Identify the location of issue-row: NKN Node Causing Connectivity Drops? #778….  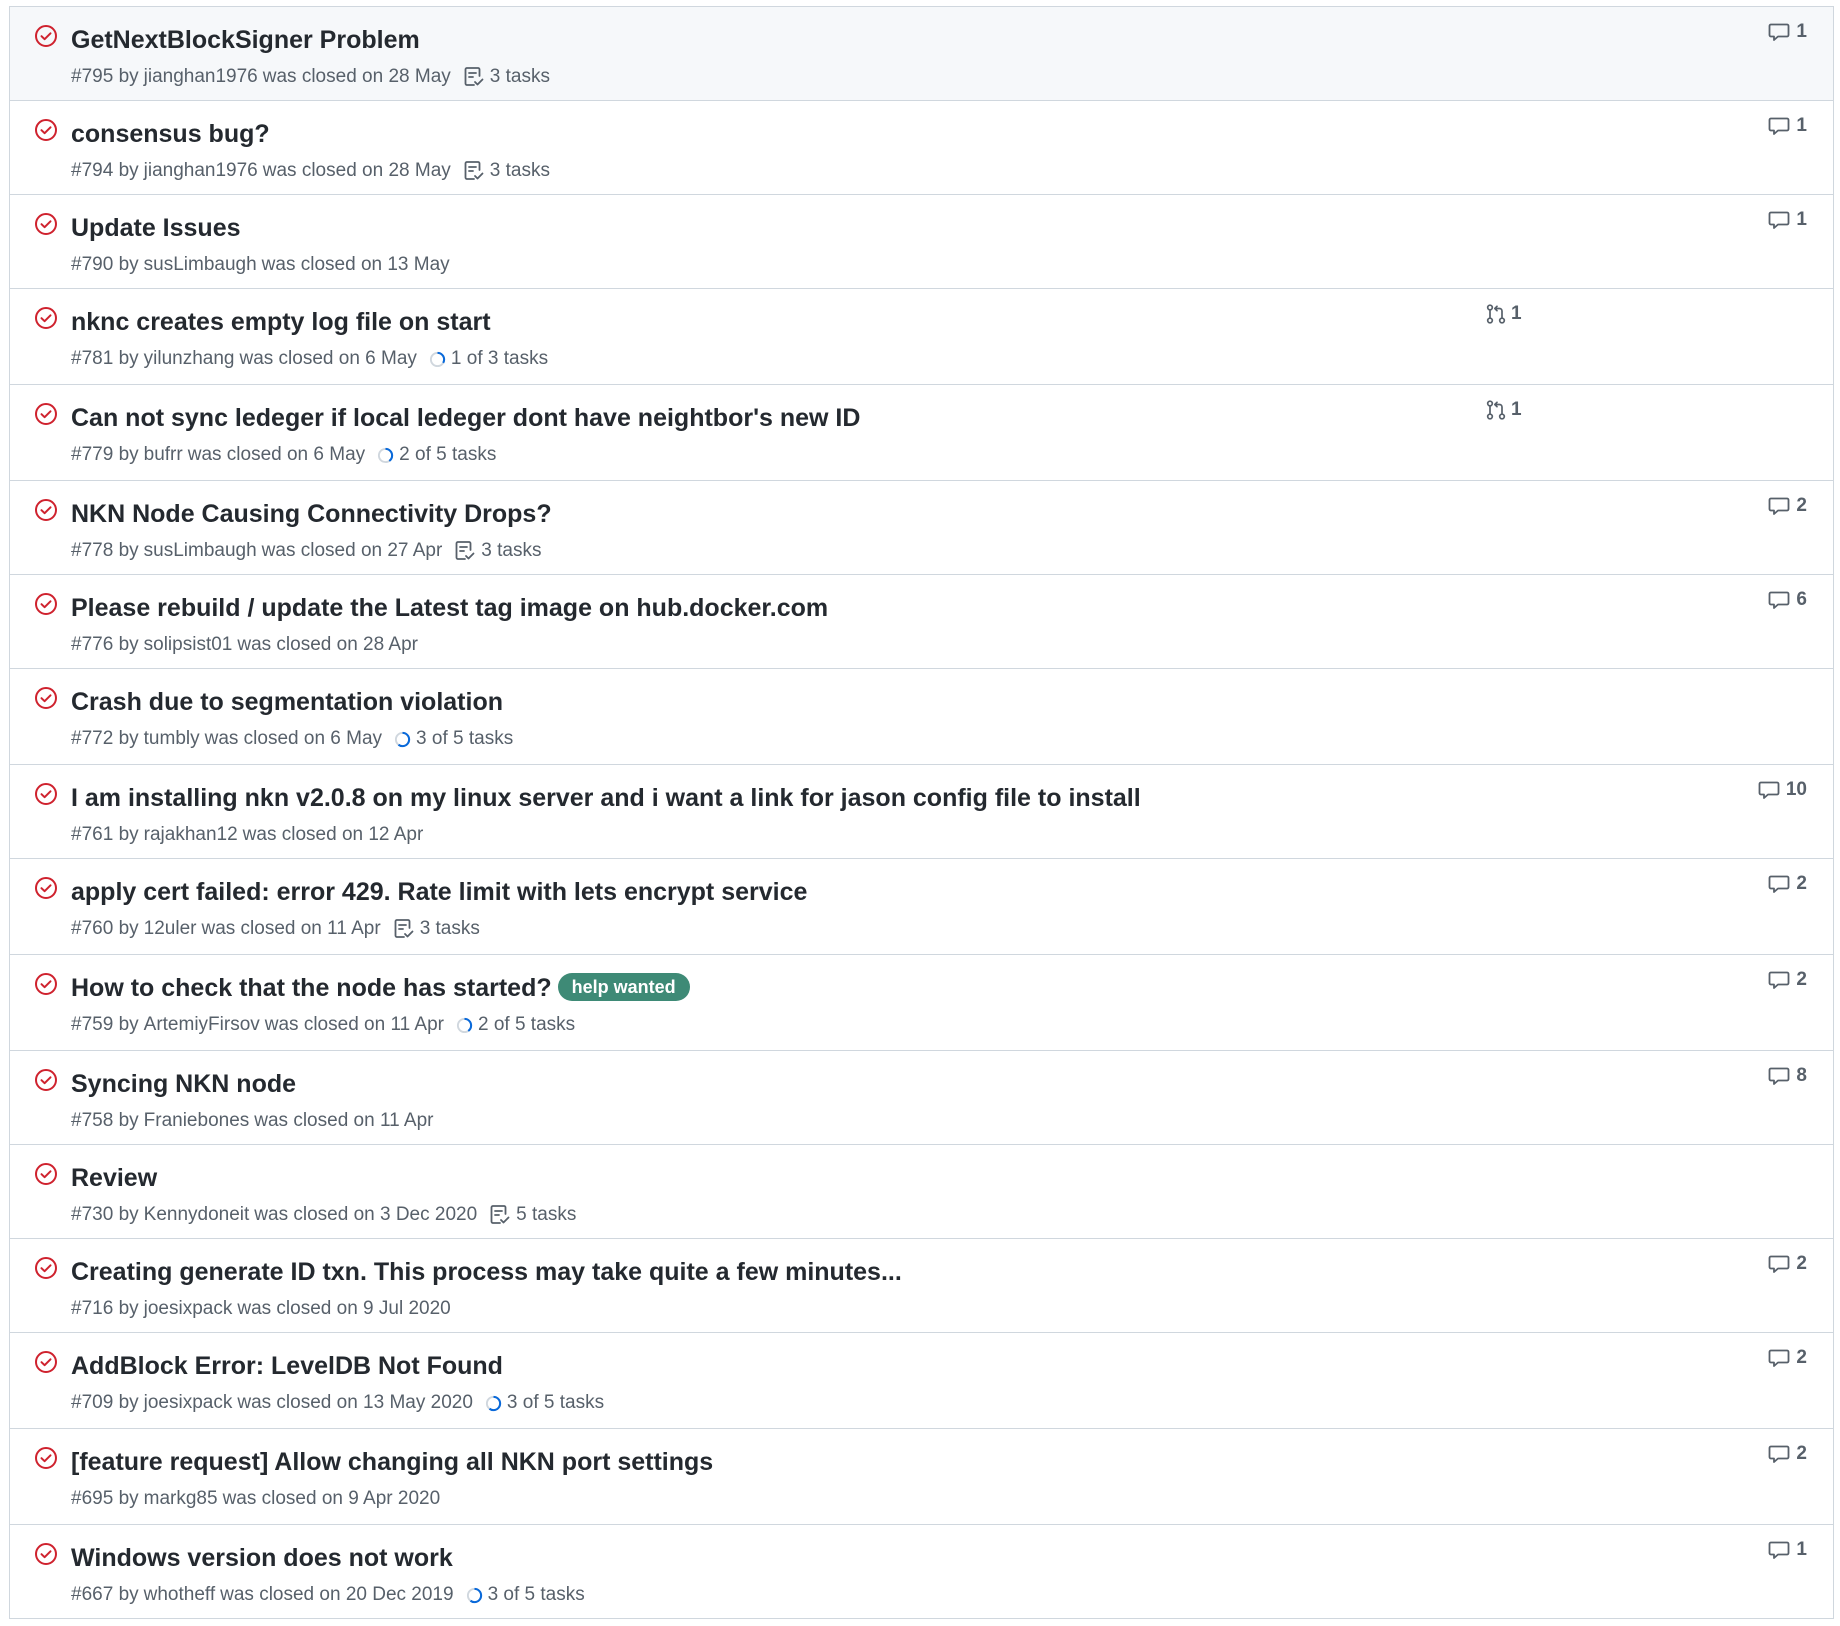
(921, 528).